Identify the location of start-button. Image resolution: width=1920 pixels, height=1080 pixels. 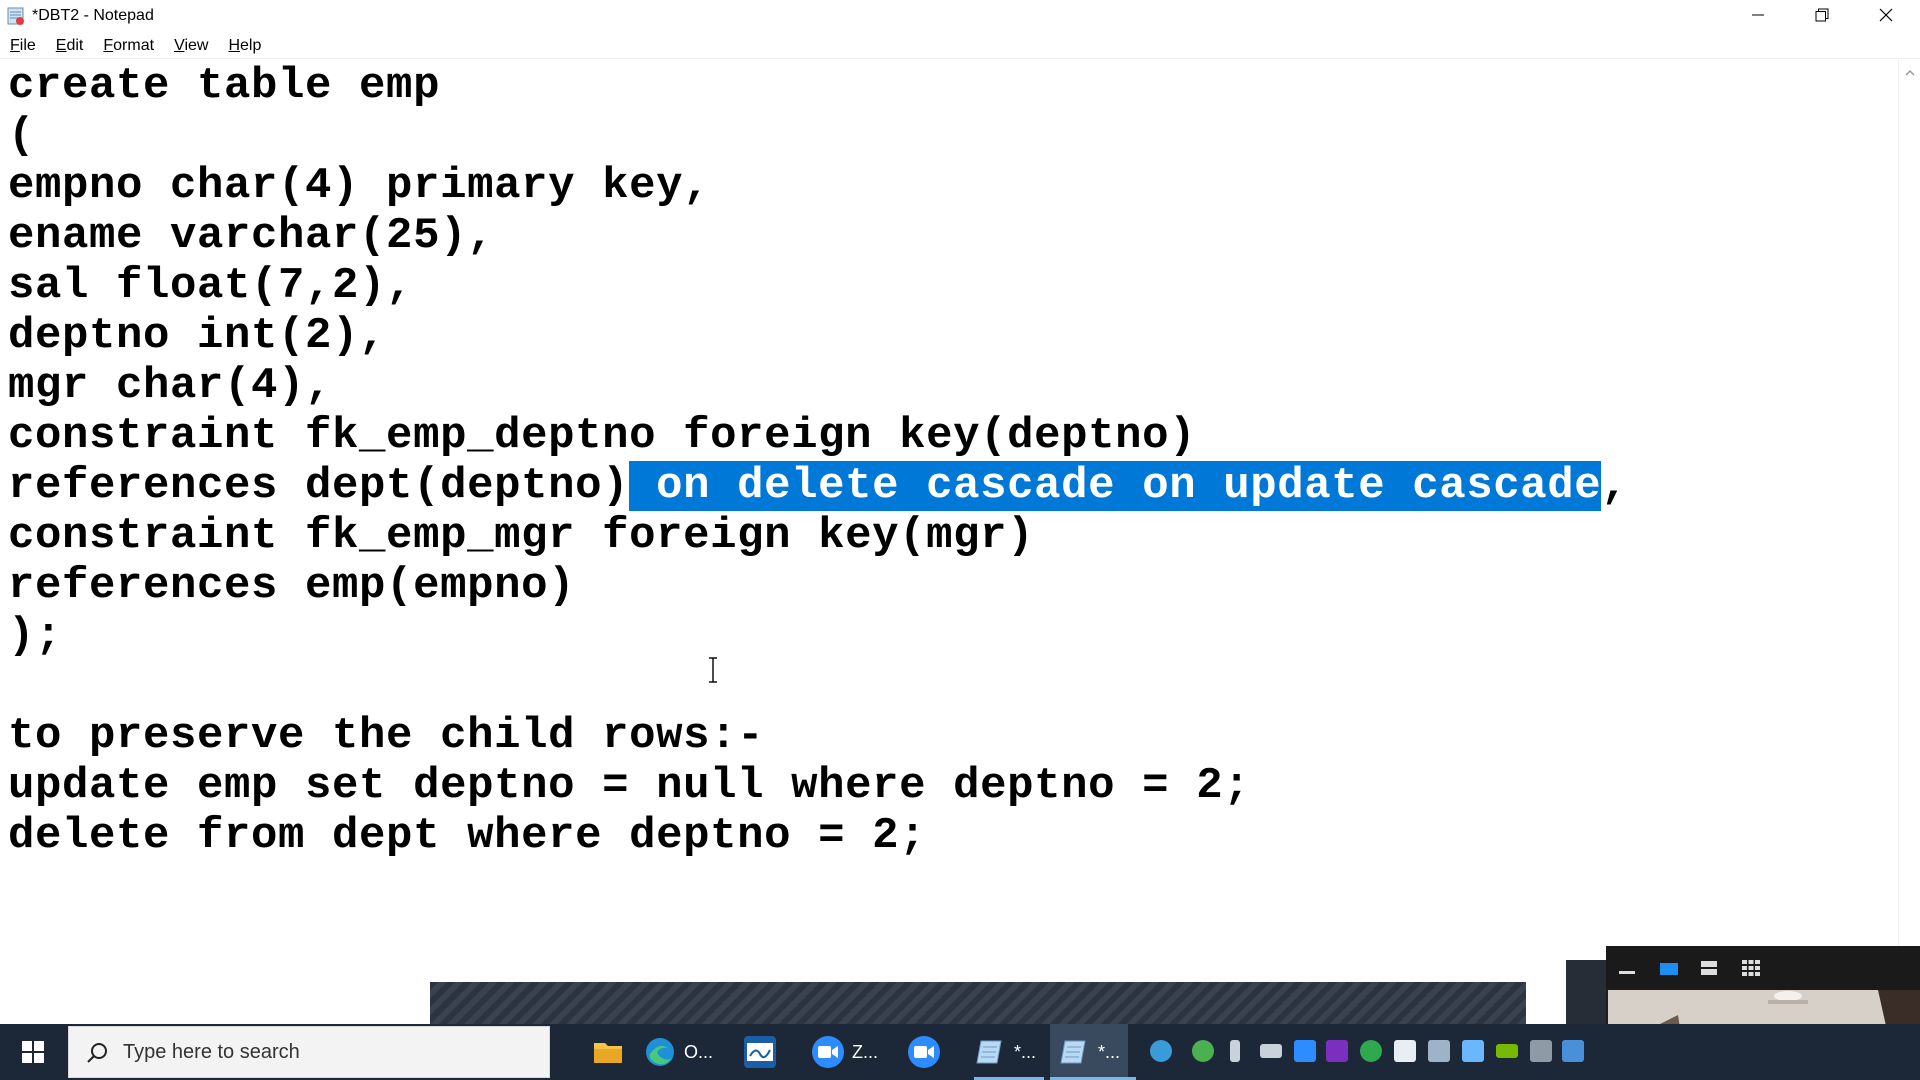
(33, 1052).